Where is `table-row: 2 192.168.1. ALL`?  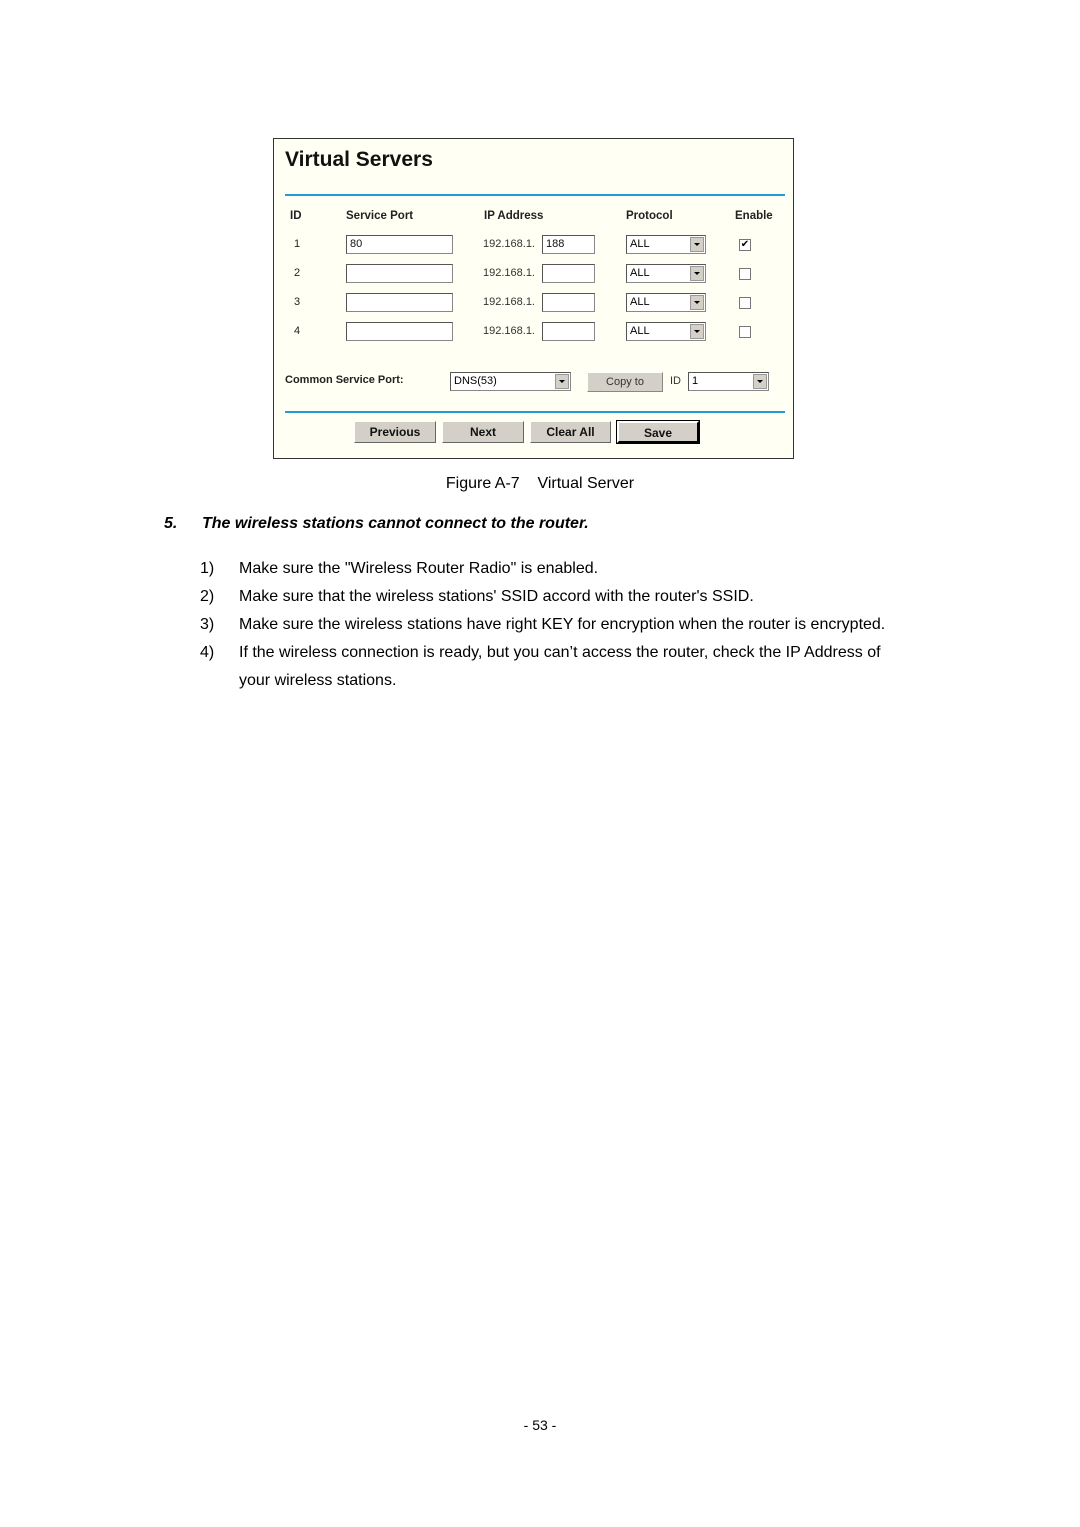
table-row: 2 192.168.1. ALL is located at coordinates (533, 275).